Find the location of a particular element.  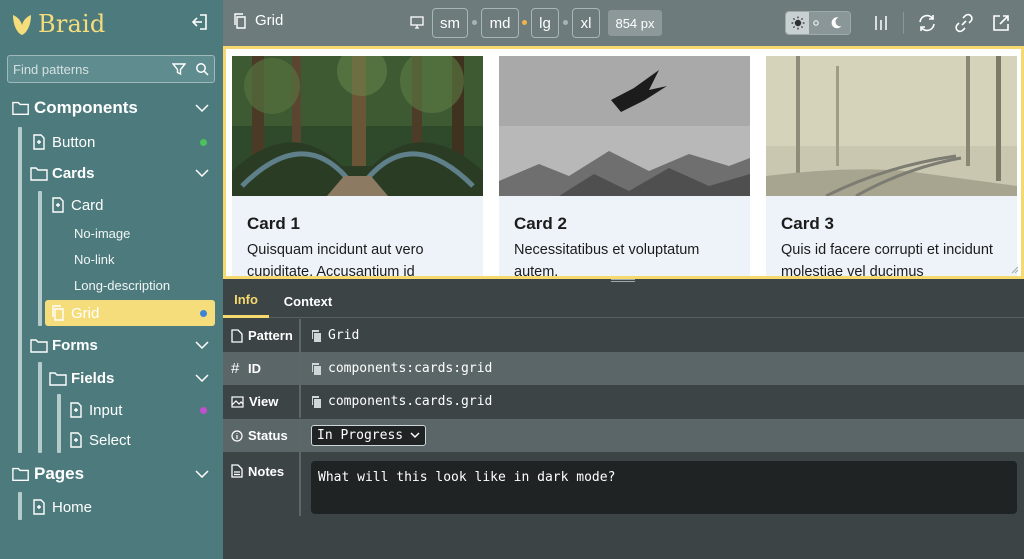

tree-item-select: Select is located at coordinates (99, 440).